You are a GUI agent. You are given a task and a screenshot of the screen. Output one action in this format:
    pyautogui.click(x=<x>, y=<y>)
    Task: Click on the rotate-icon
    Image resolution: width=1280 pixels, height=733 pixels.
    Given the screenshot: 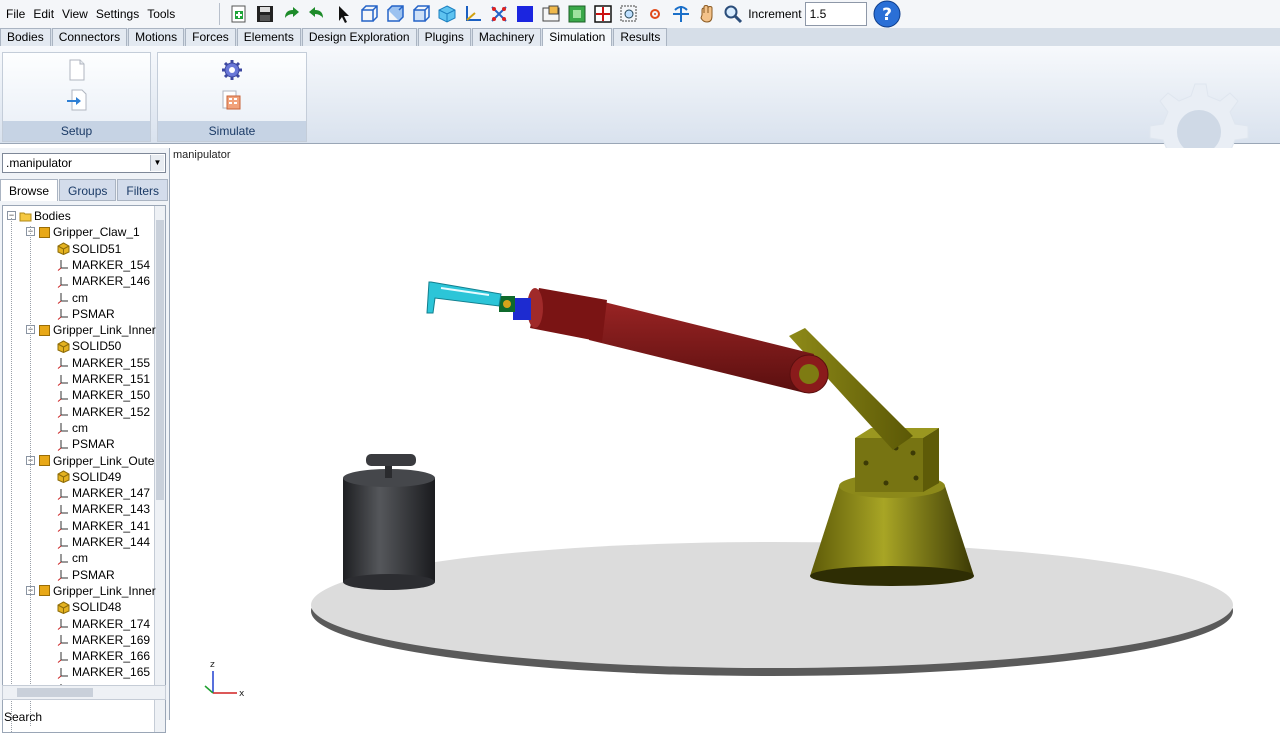 What is the action you would take?
    pyautogui.click(x=681, y=14)
    